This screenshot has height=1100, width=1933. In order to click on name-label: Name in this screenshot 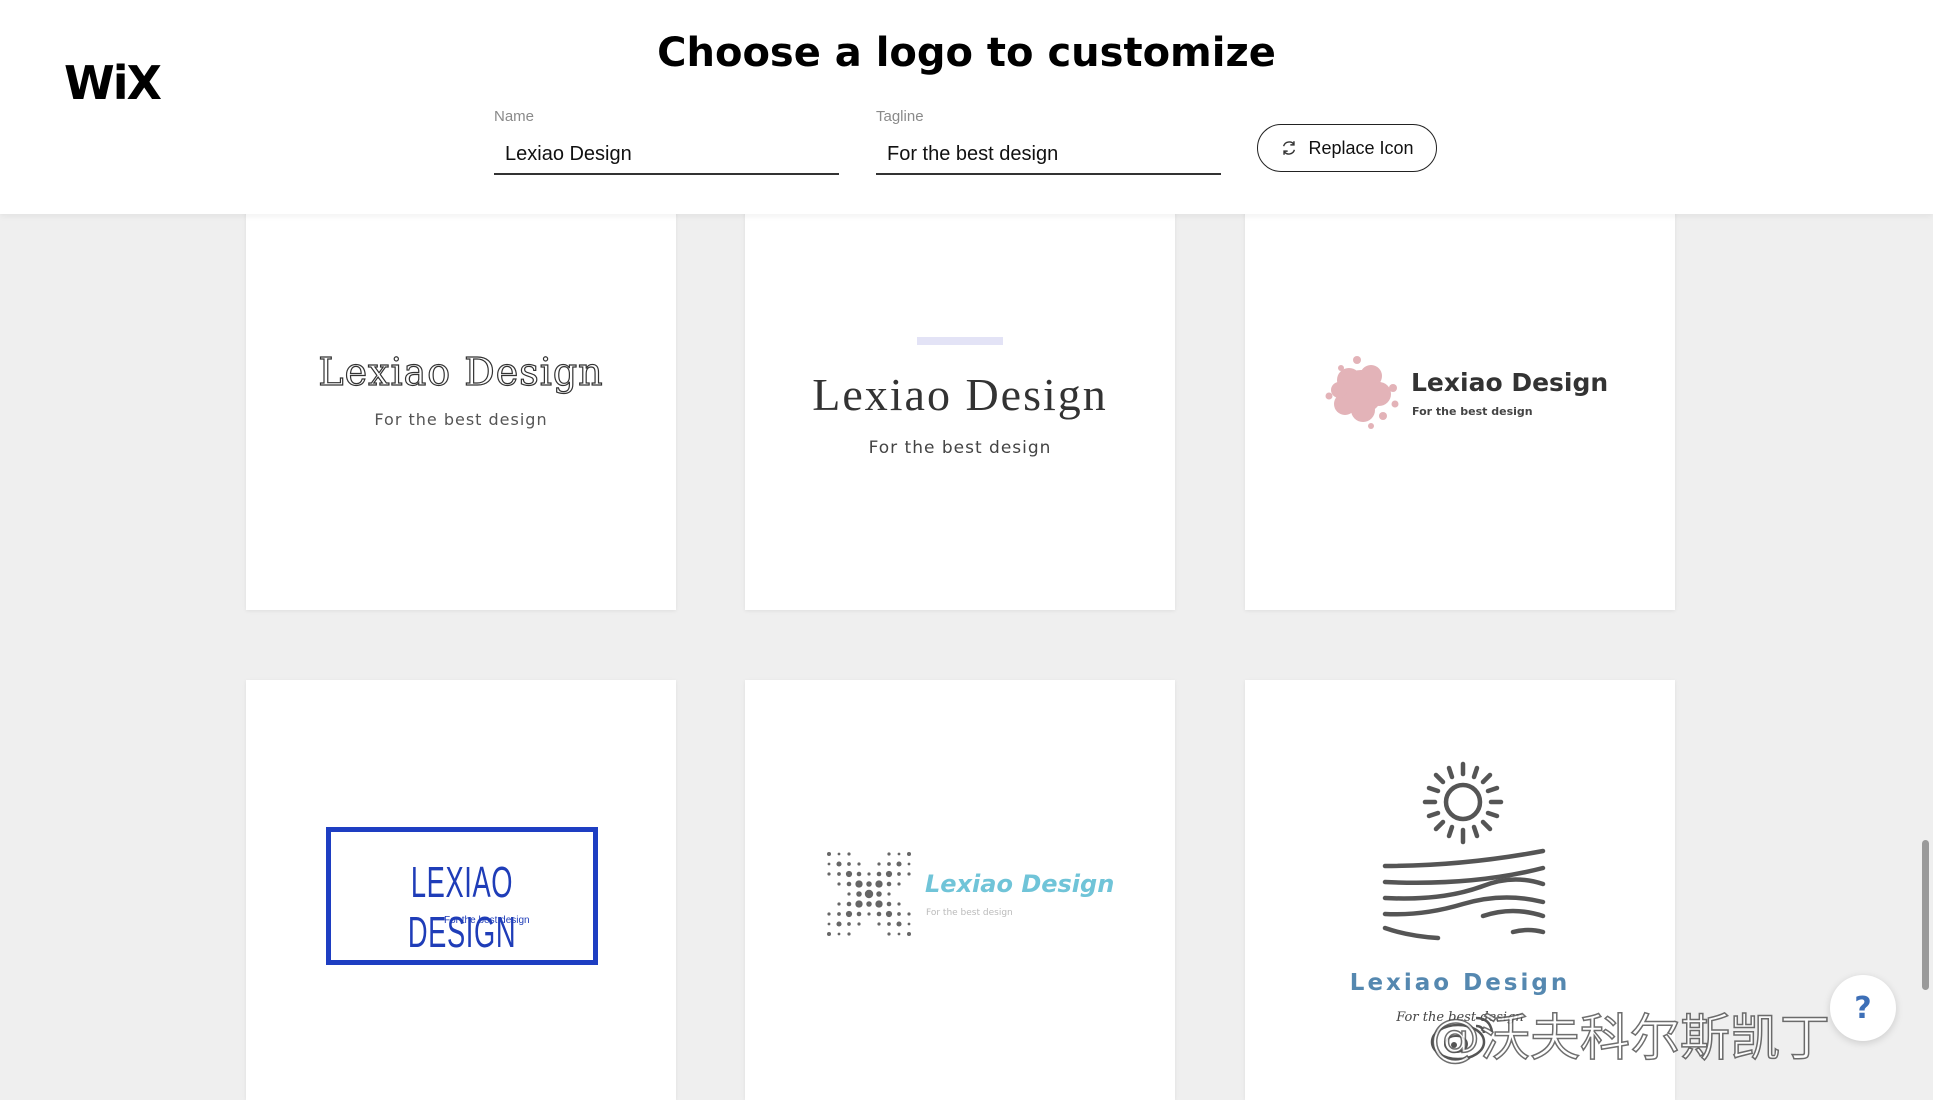, I will do `click(514, 116)`.